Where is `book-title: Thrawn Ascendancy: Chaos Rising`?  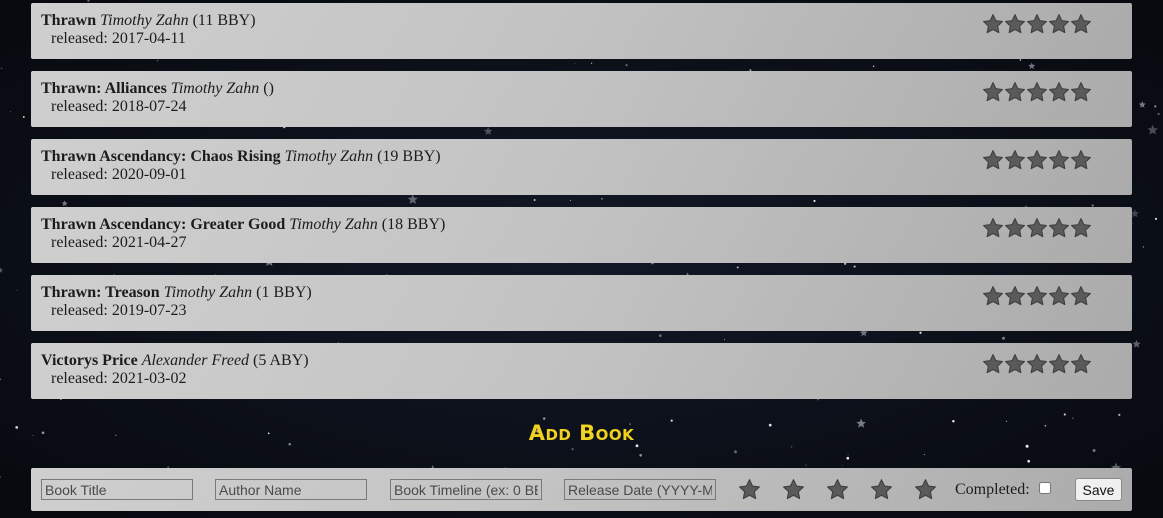 book-title: Thrawn Ascendancy: Chaos Rising is located at coordinates (161, 156).